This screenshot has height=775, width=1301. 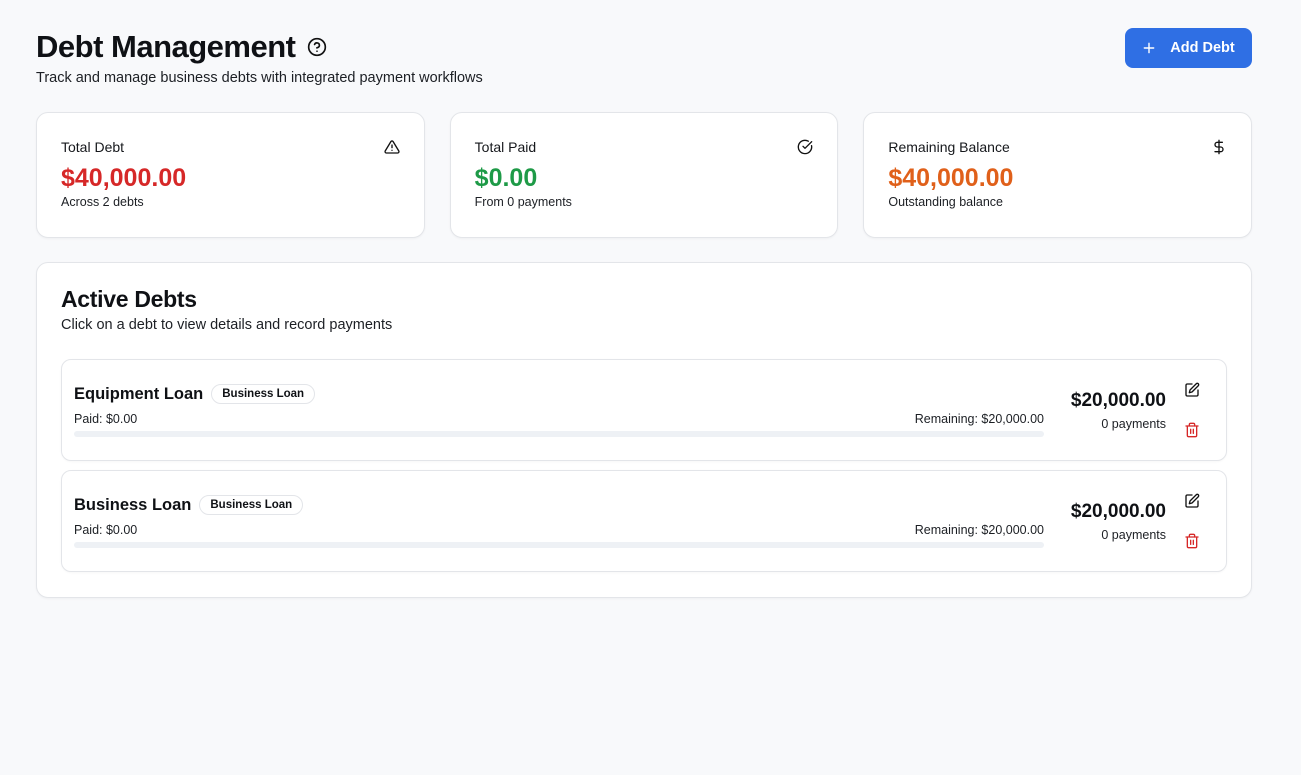 What do you see at coordinates (139, 393) in the screenshot?
I see `debt-name: Equipment Loan` at bounding box center [139, 393].